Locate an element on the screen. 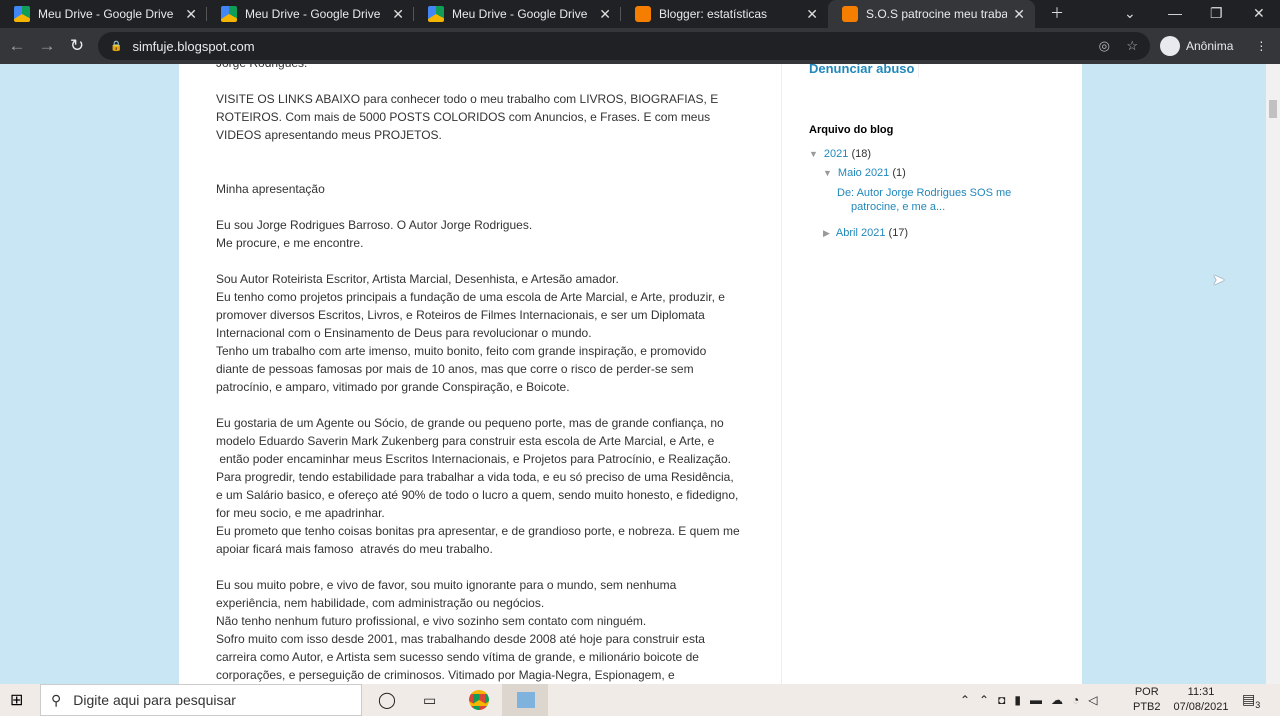 This screenshot has height=716, width=1280. browser-tab: Blogger: estatísticas ✕ is located at coordinates (724, 14).